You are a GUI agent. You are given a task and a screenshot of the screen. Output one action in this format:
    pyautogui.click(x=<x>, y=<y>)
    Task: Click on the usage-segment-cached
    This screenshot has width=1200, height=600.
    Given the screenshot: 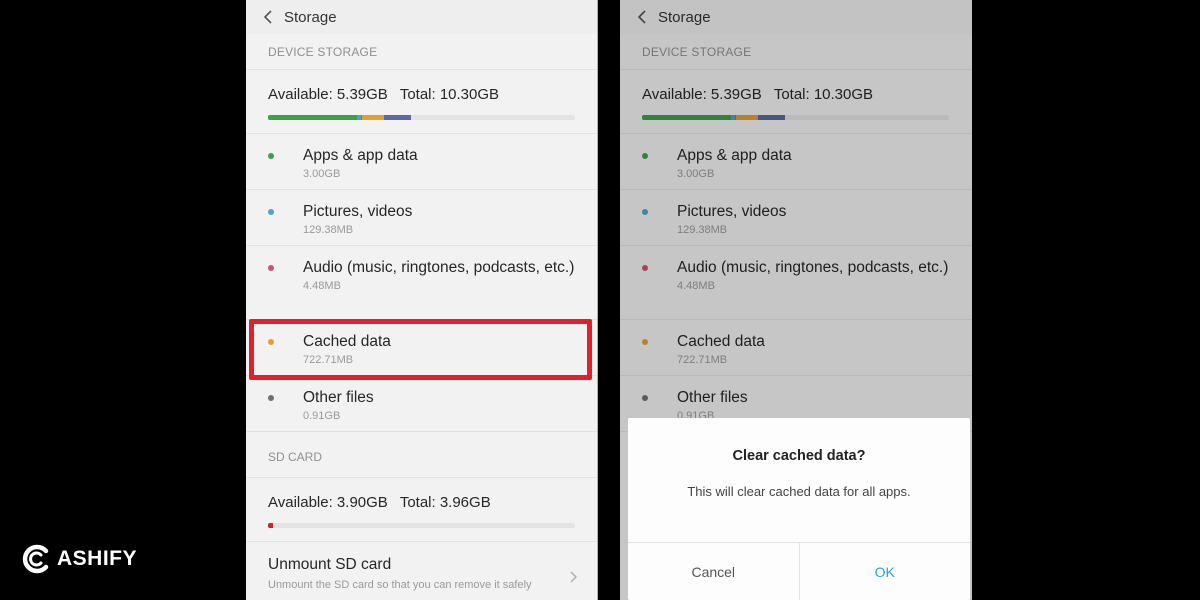 What is the action you would take?
    pyautogui.click(x=373, y=117)
    